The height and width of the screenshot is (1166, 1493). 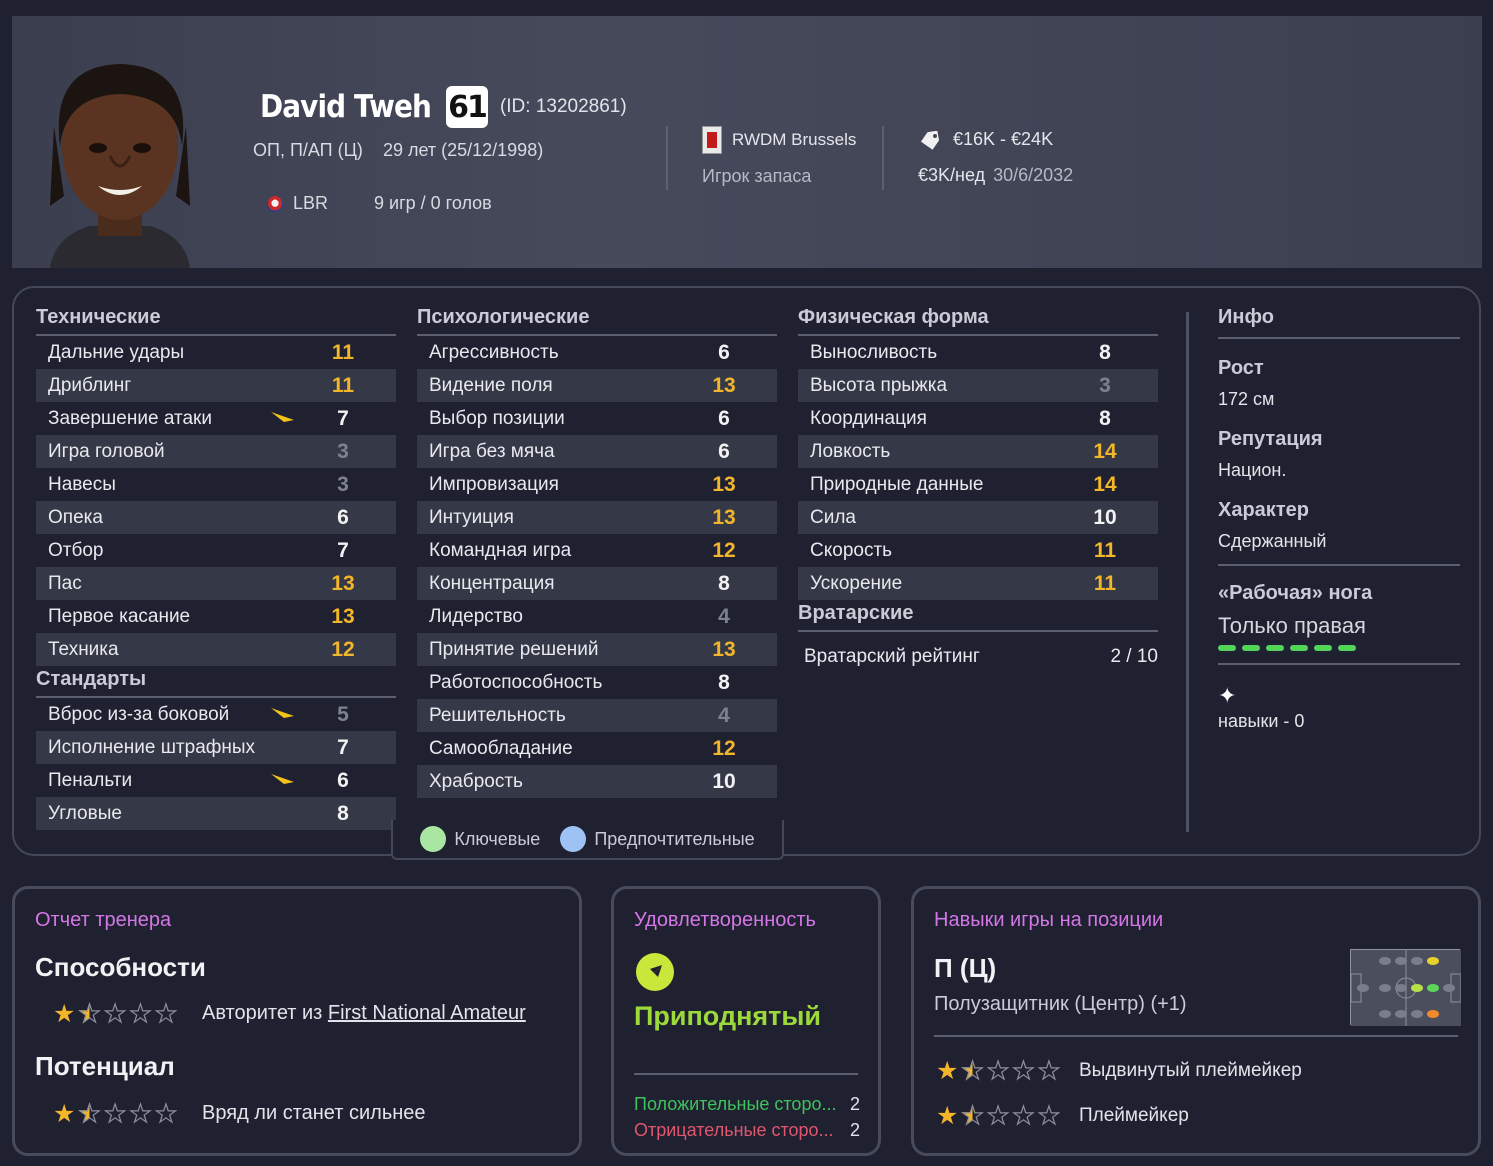 What do you see at coordinates (310, 203) in the screenshot?
I see `nation-code: LBR` at bounding box center [310, 203].